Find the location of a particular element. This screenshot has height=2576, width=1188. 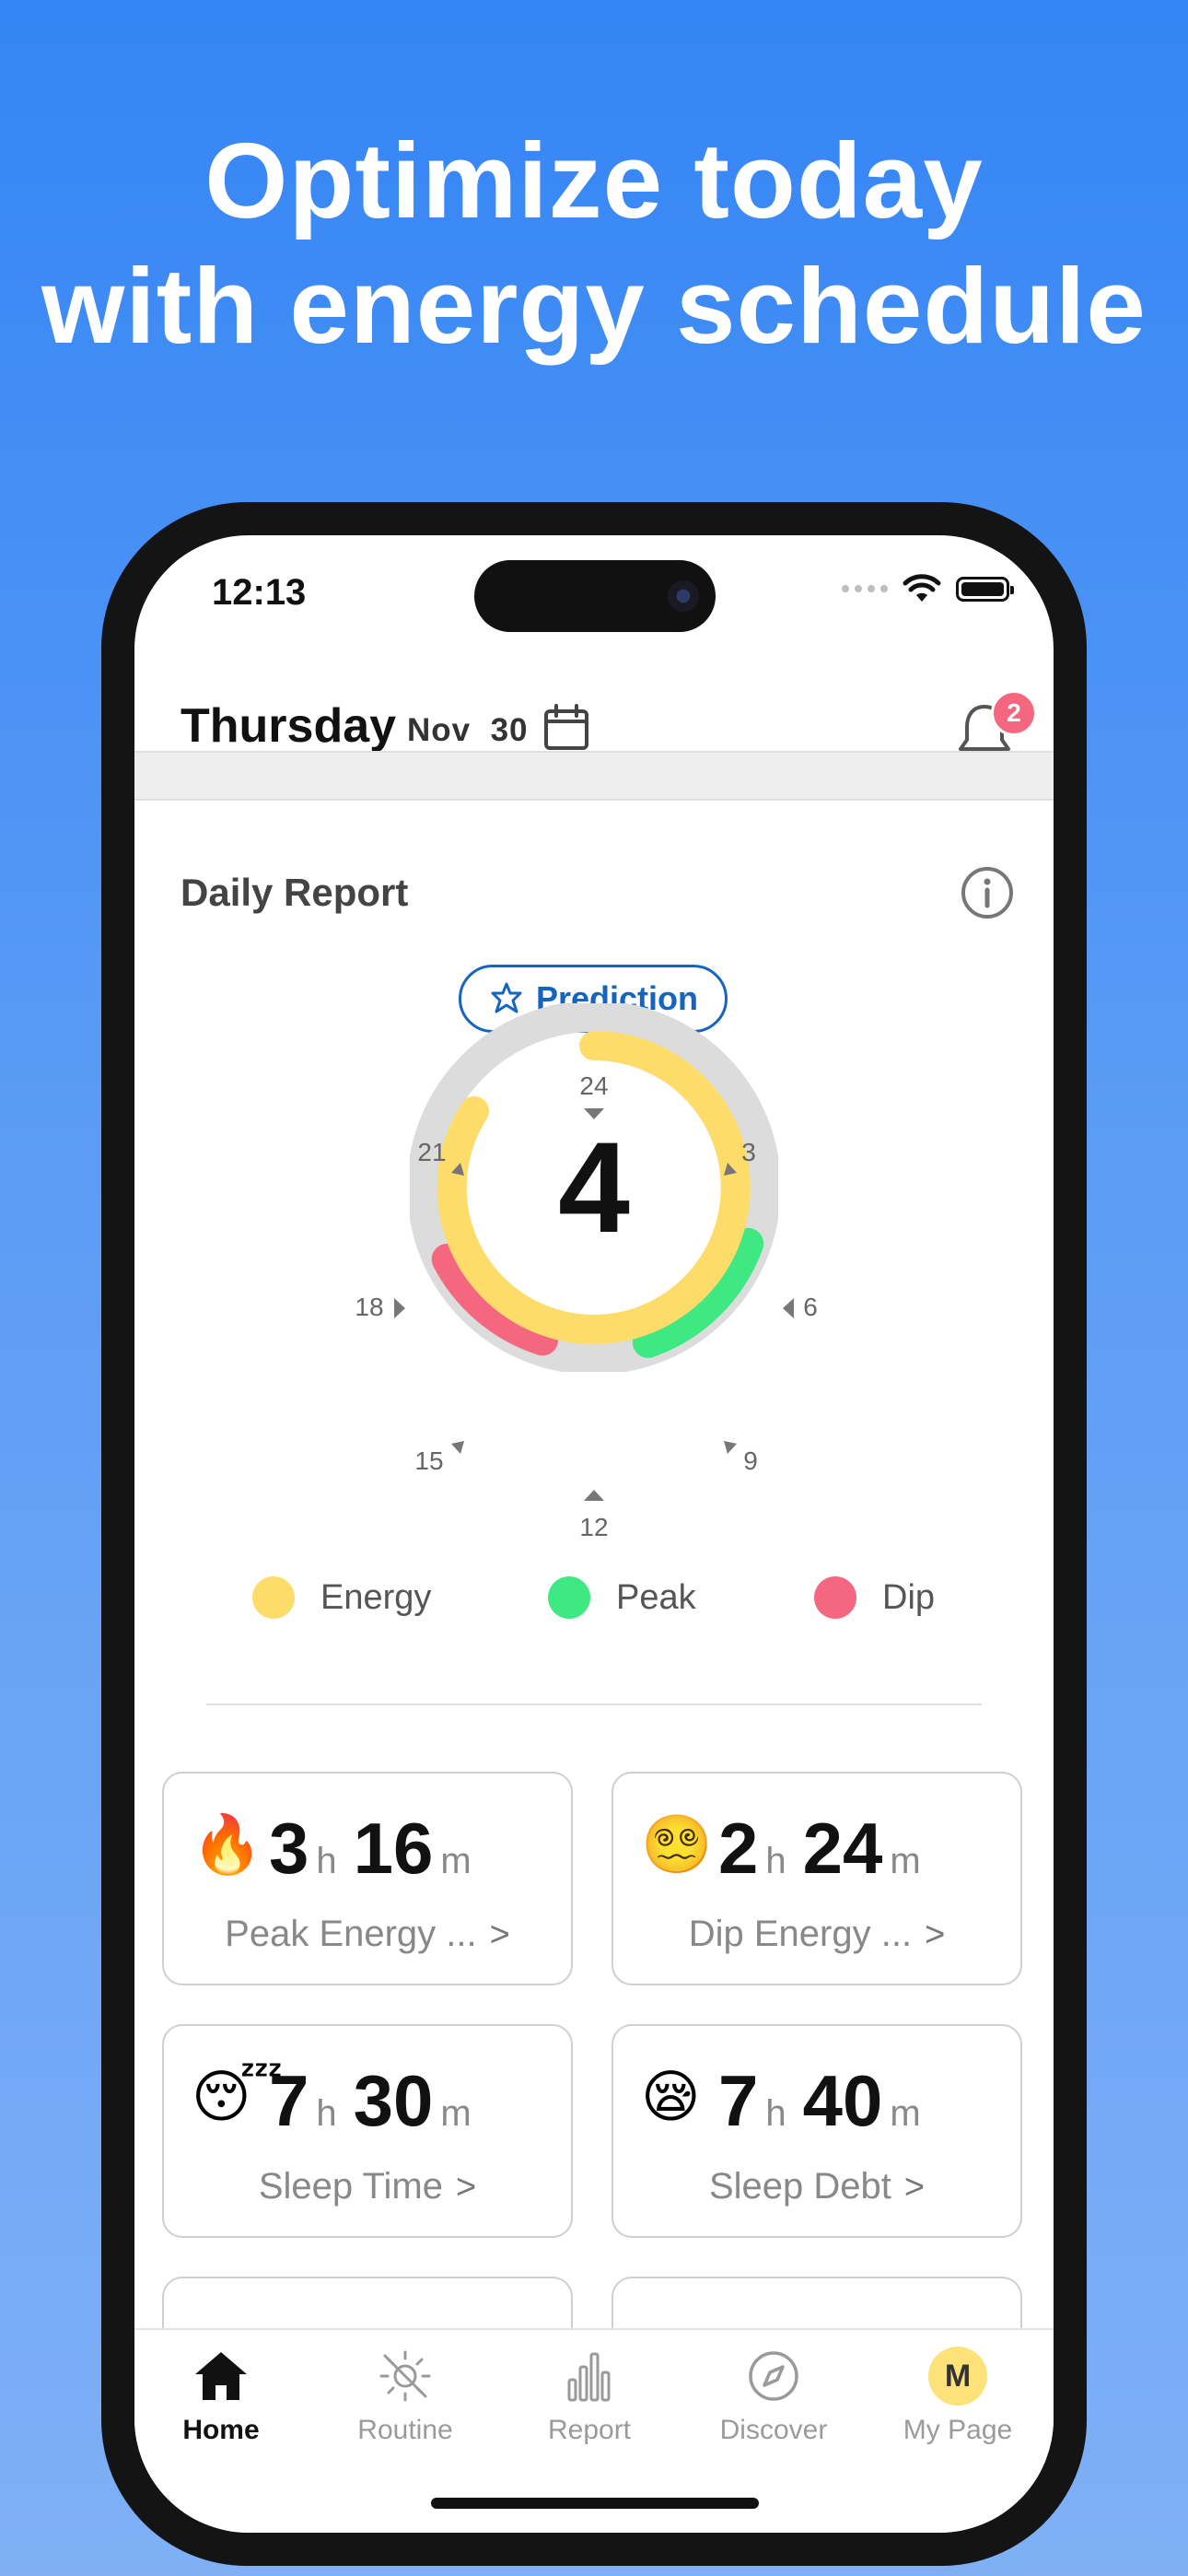

legend-energy-label: Energy is located at coordinates (376, 1597).